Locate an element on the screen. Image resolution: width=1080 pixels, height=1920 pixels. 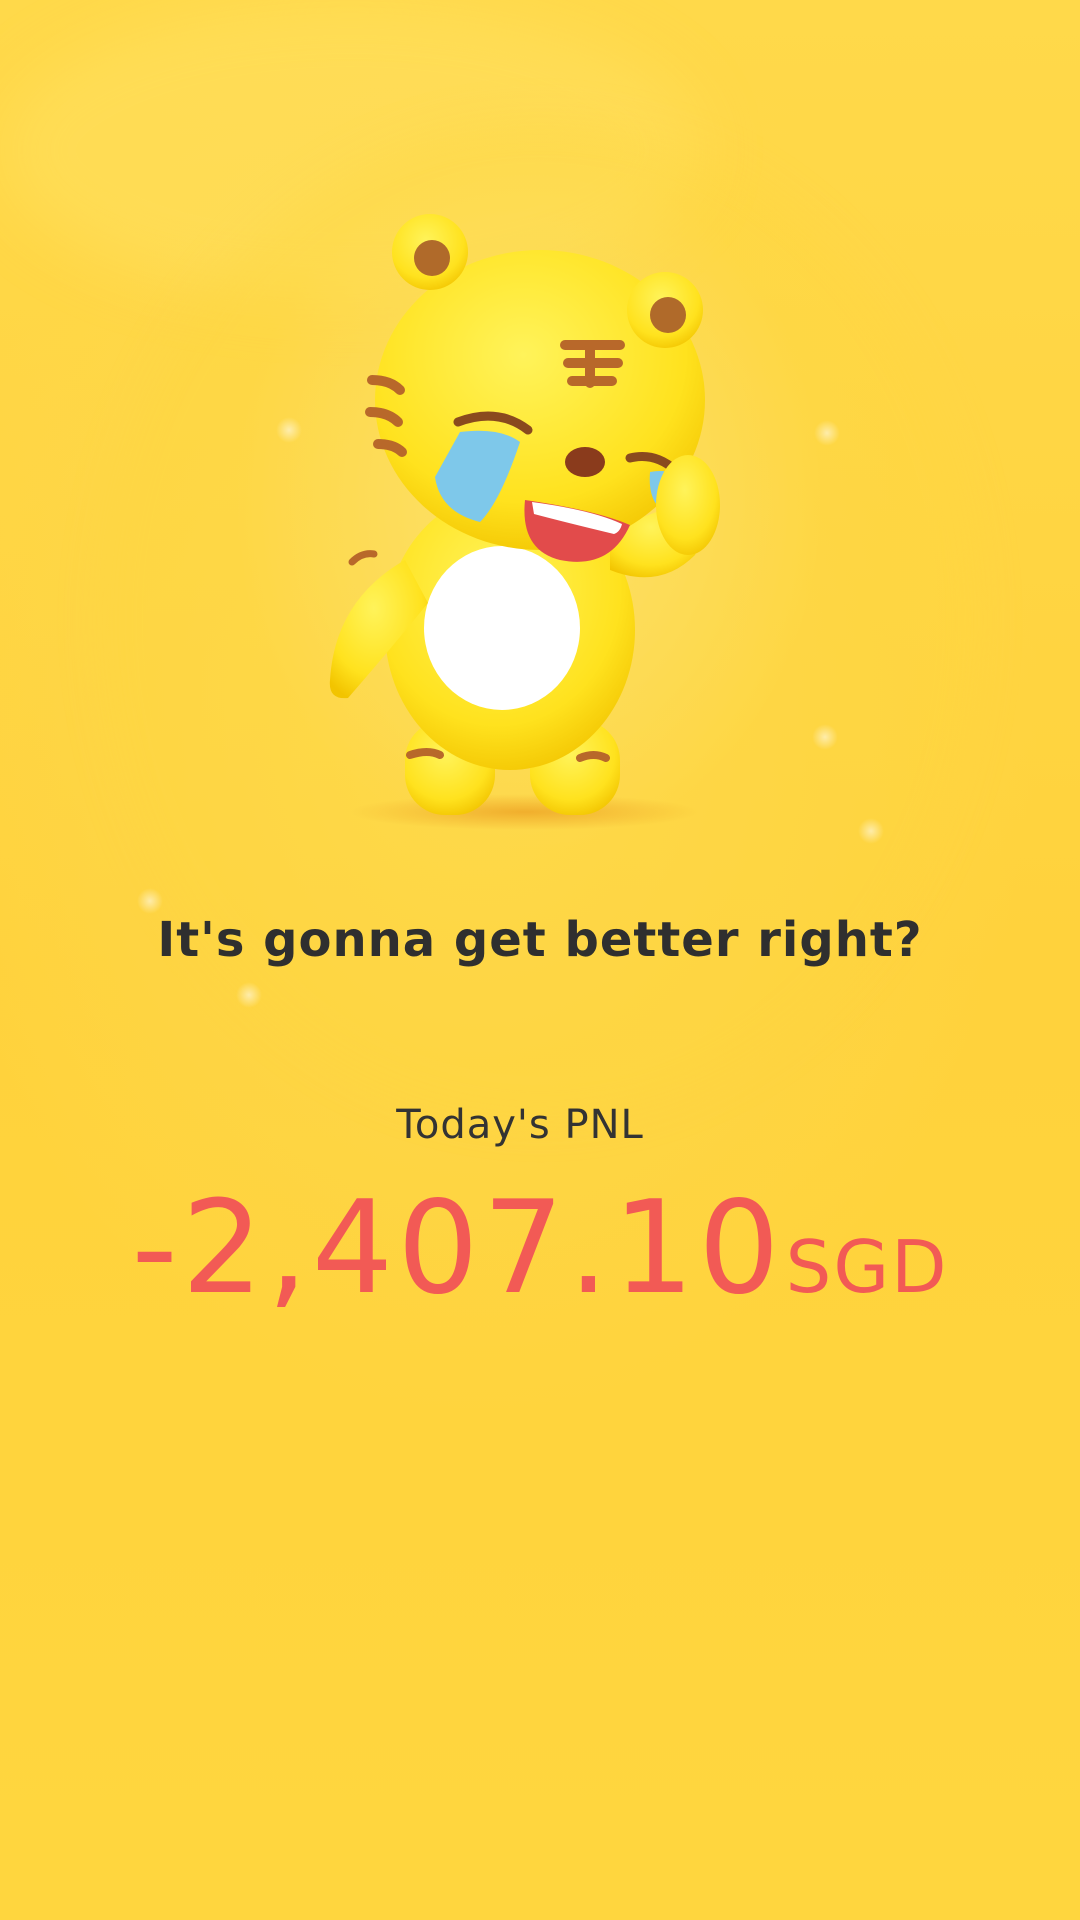
pnl-value: -2,407.10SGD is located at coordinates (540, 1249).